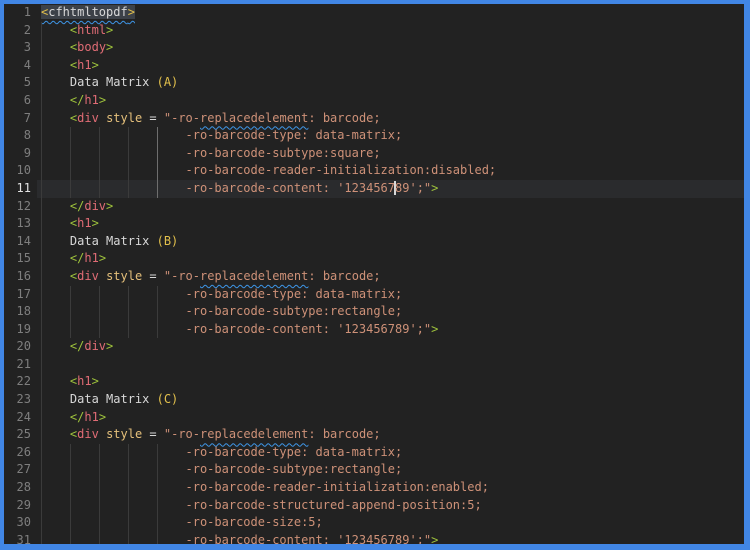 This screenshot has height=550, width=750. Describe the element at coordinates (88, 99) in the screenshot. I see `code-text: </h1>` at that location.